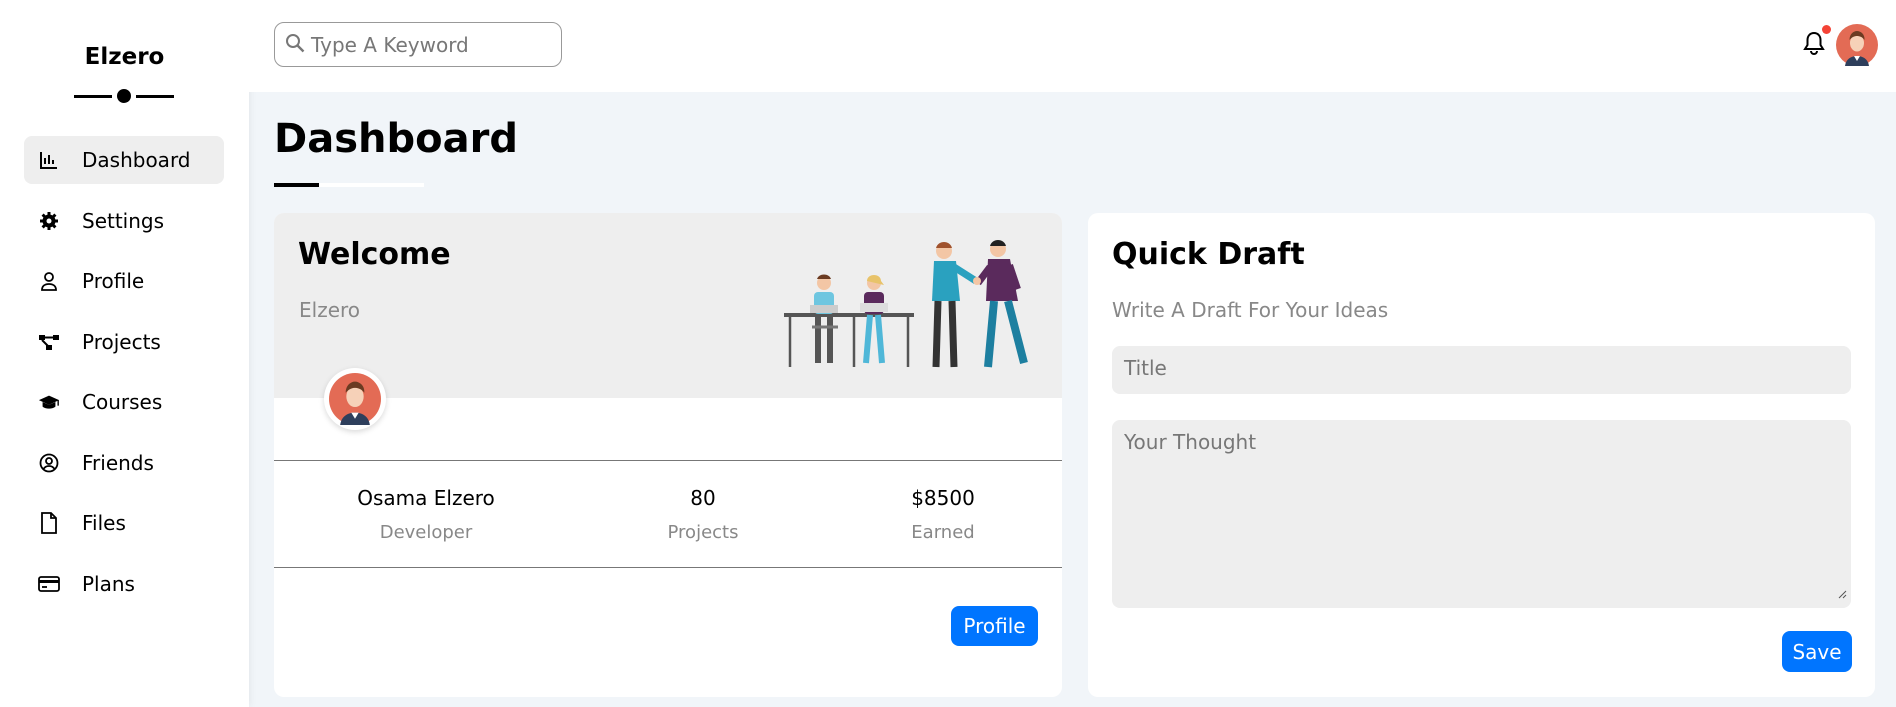  I want to click on brand-name: Elzero, so click(124, 57).